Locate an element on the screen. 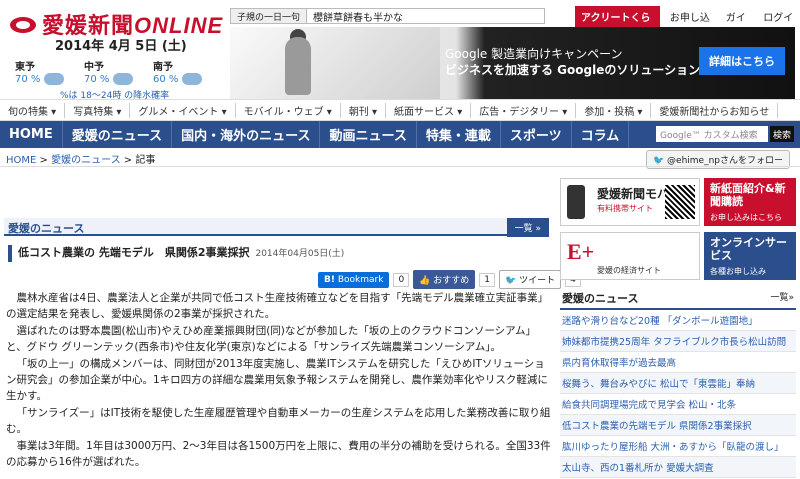  divider is located at coordinates (400, 166).